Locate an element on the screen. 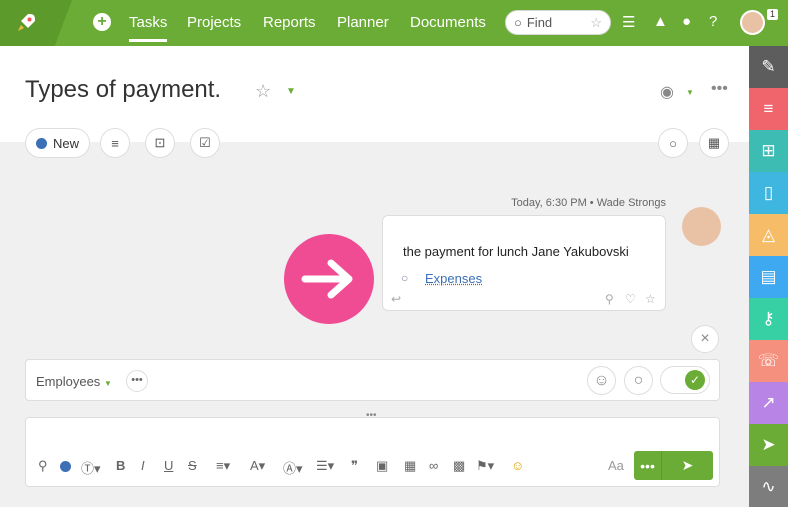 Image resolution: width=788 pixels, height=507 pixels. color-dot is located at coordinates (65, 466).